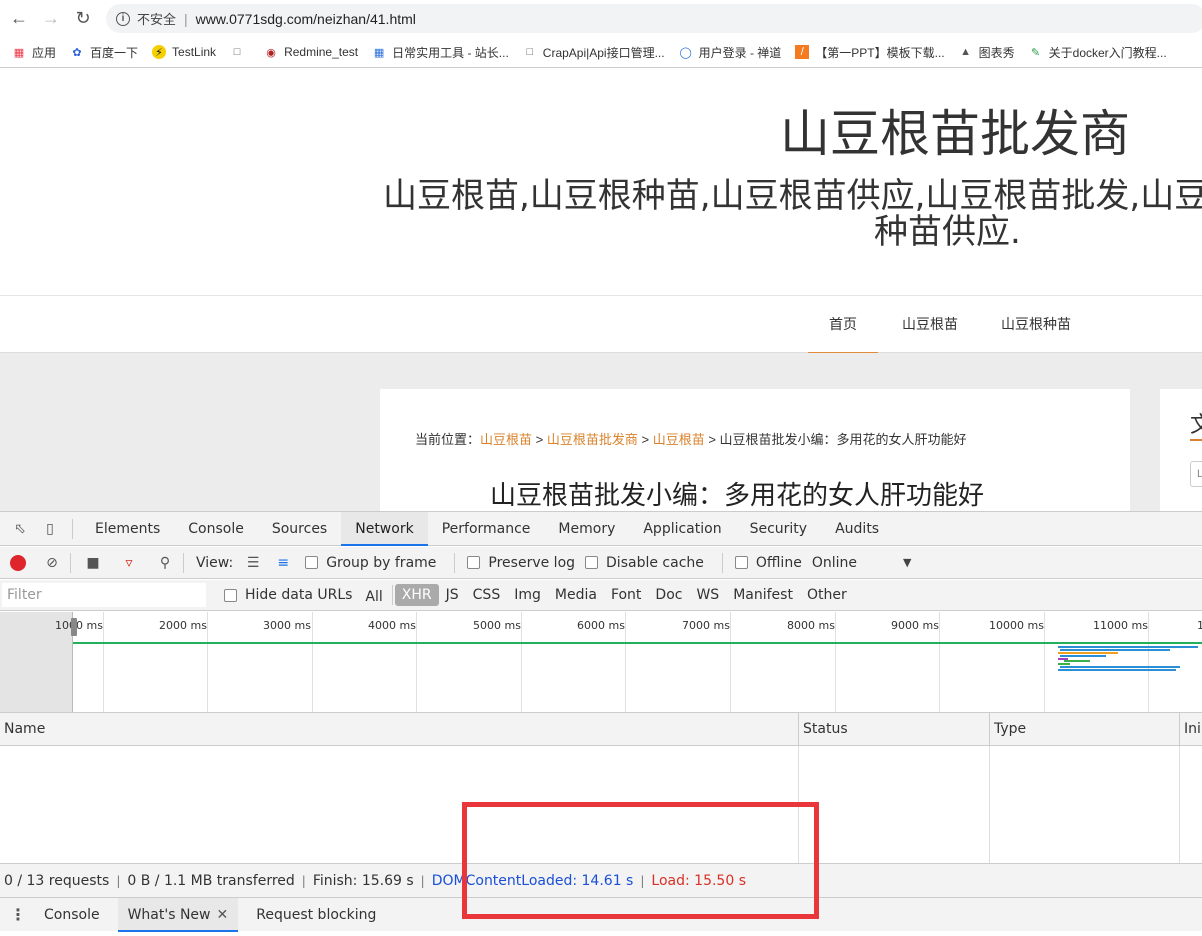 This screenshot has width=1202, height=936. Describe the element at coordinates (19, 19) in the screenshot. I see `back-arrow-icon: ←` at that location.